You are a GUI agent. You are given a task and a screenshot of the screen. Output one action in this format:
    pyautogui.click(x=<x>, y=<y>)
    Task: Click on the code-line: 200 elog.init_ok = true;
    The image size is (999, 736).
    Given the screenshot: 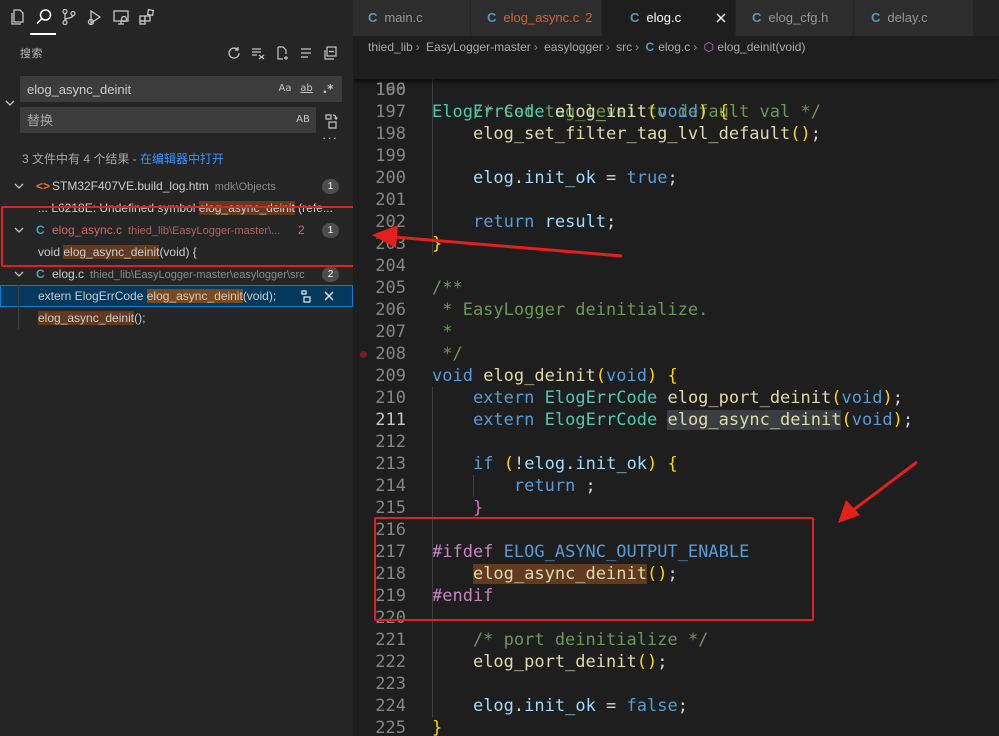 What is the action you would take?
    pyautogui.click(x=676, y=178)
    